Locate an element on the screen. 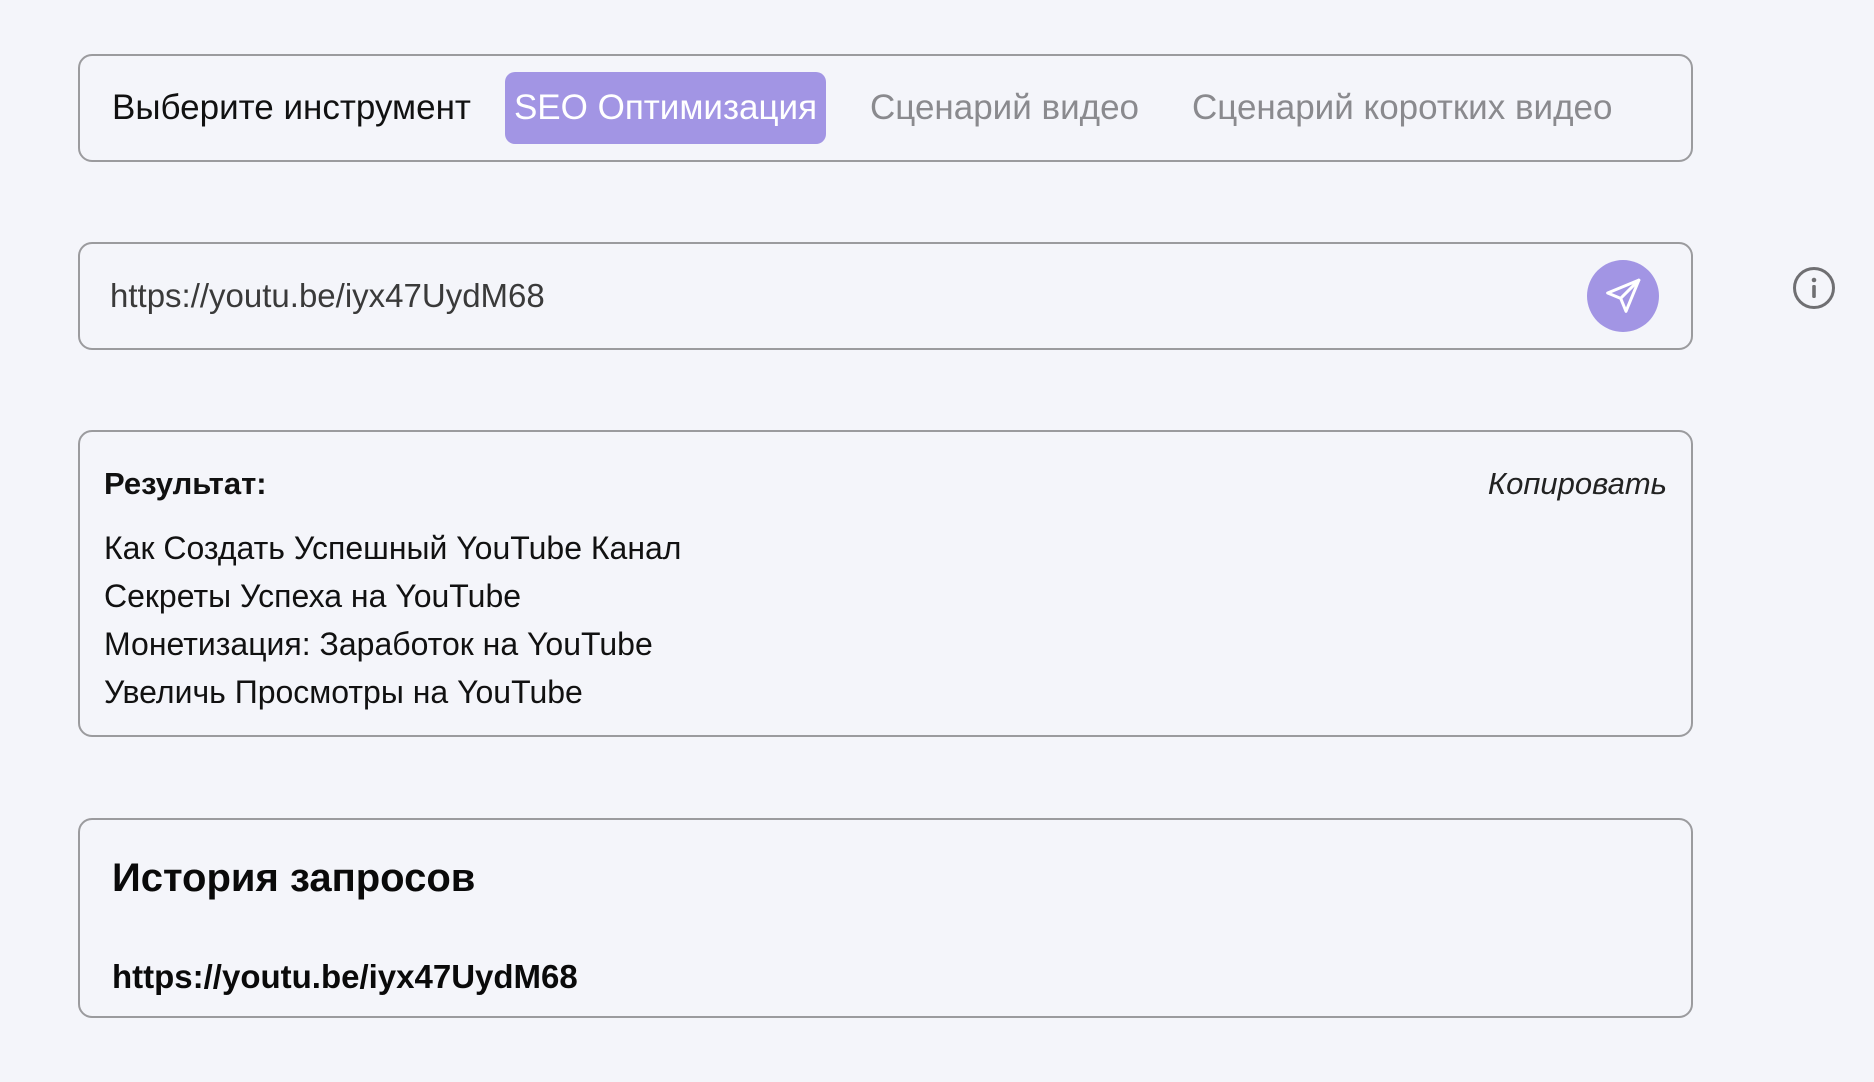 Image resolution: width=1874 pixels, height=1082 pixels. result-title: Результат: is located at coordinates (185, 483).